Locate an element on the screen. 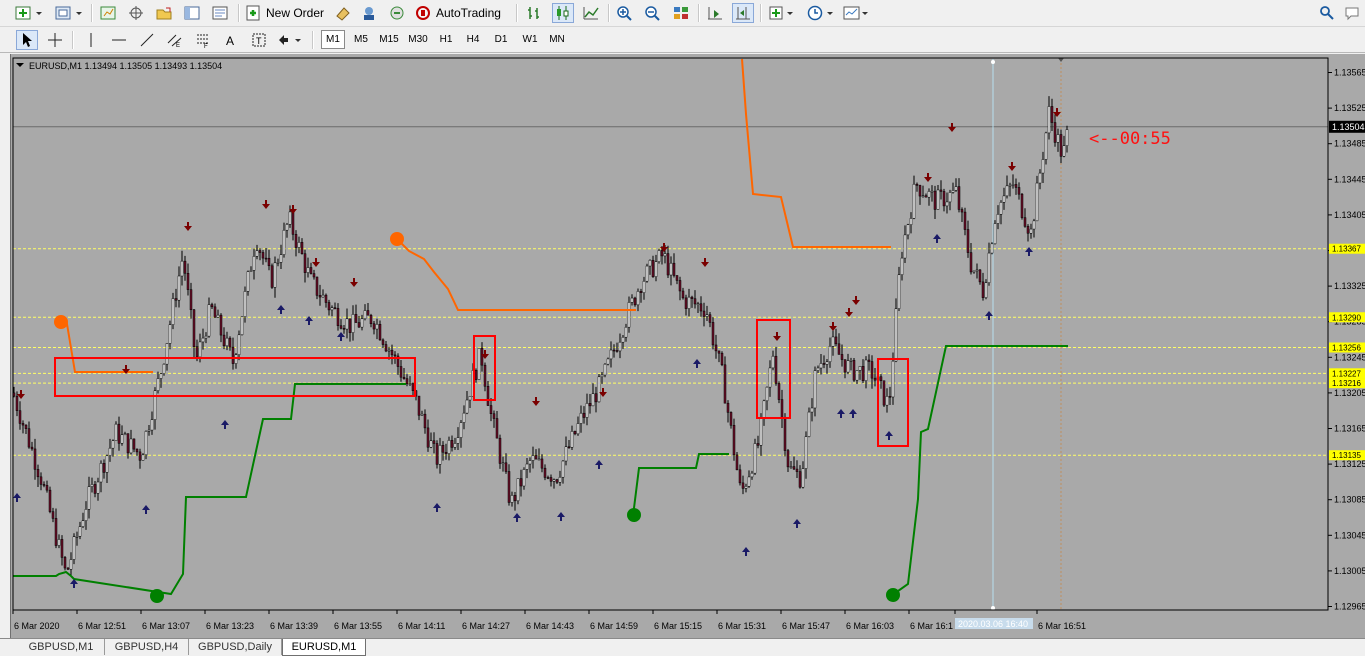 This screenshot has height=656, width=1365. fibonacci-button: F is located at coordinates (203, 40).